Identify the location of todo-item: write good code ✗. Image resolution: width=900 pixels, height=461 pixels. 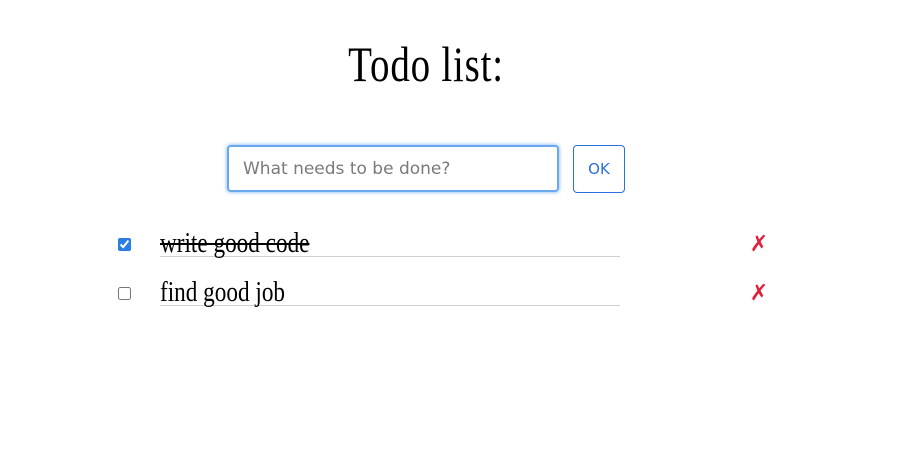
(448, 246).